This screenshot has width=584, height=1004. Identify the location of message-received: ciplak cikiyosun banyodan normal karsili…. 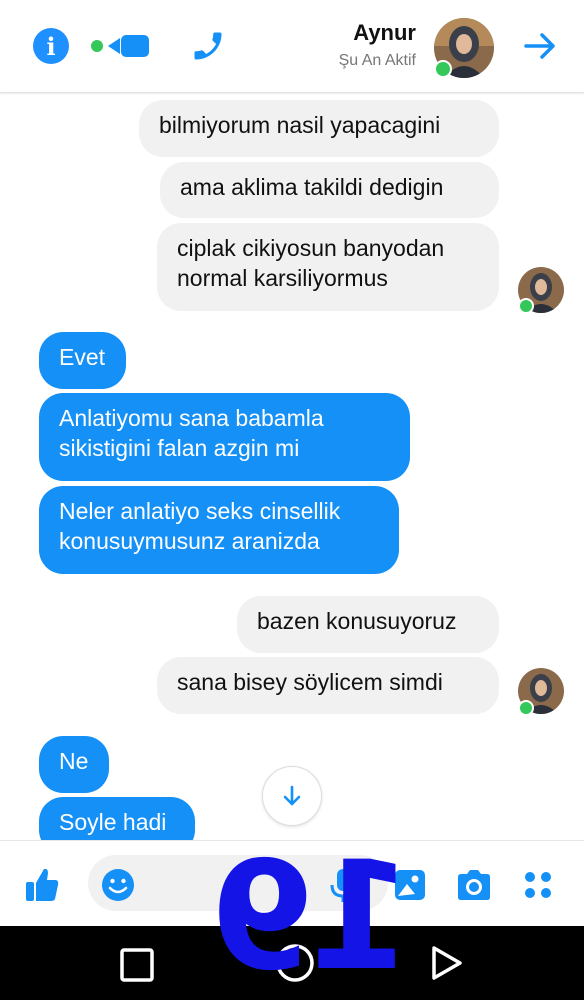
(328, 267).